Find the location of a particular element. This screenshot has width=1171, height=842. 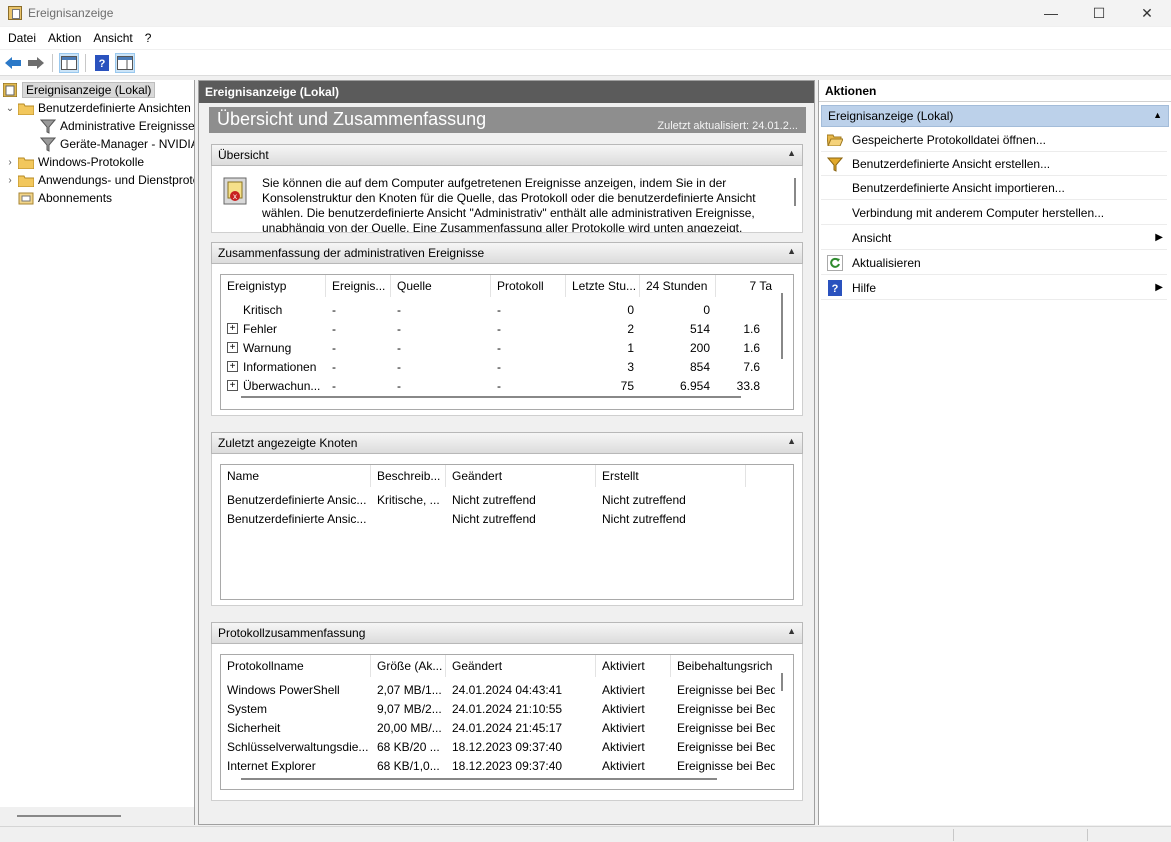

table-cell: Aktiviert is located at coordinates (623, 765).